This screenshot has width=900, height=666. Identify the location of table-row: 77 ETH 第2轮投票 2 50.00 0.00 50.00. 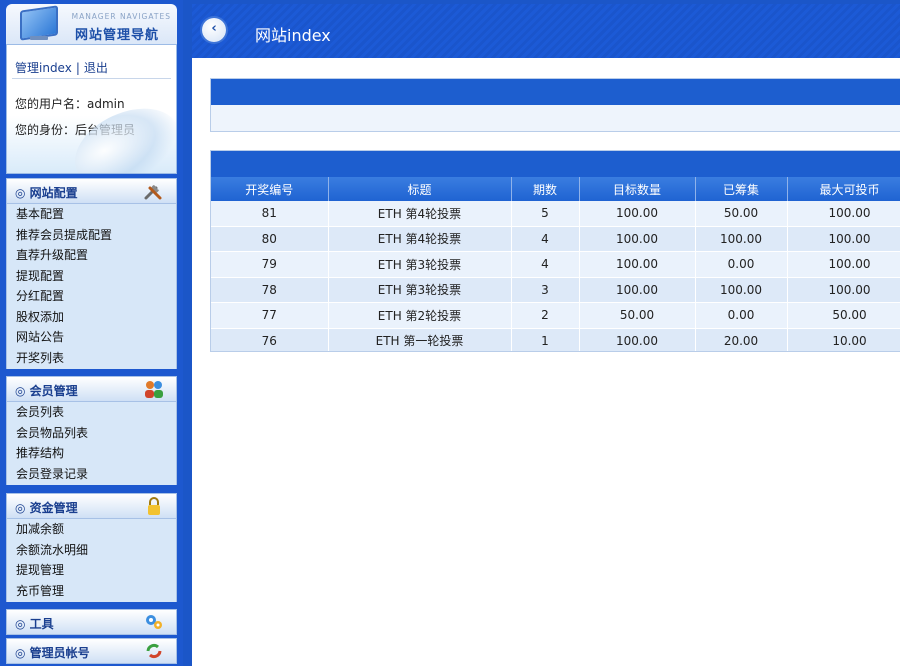
(555, 315).